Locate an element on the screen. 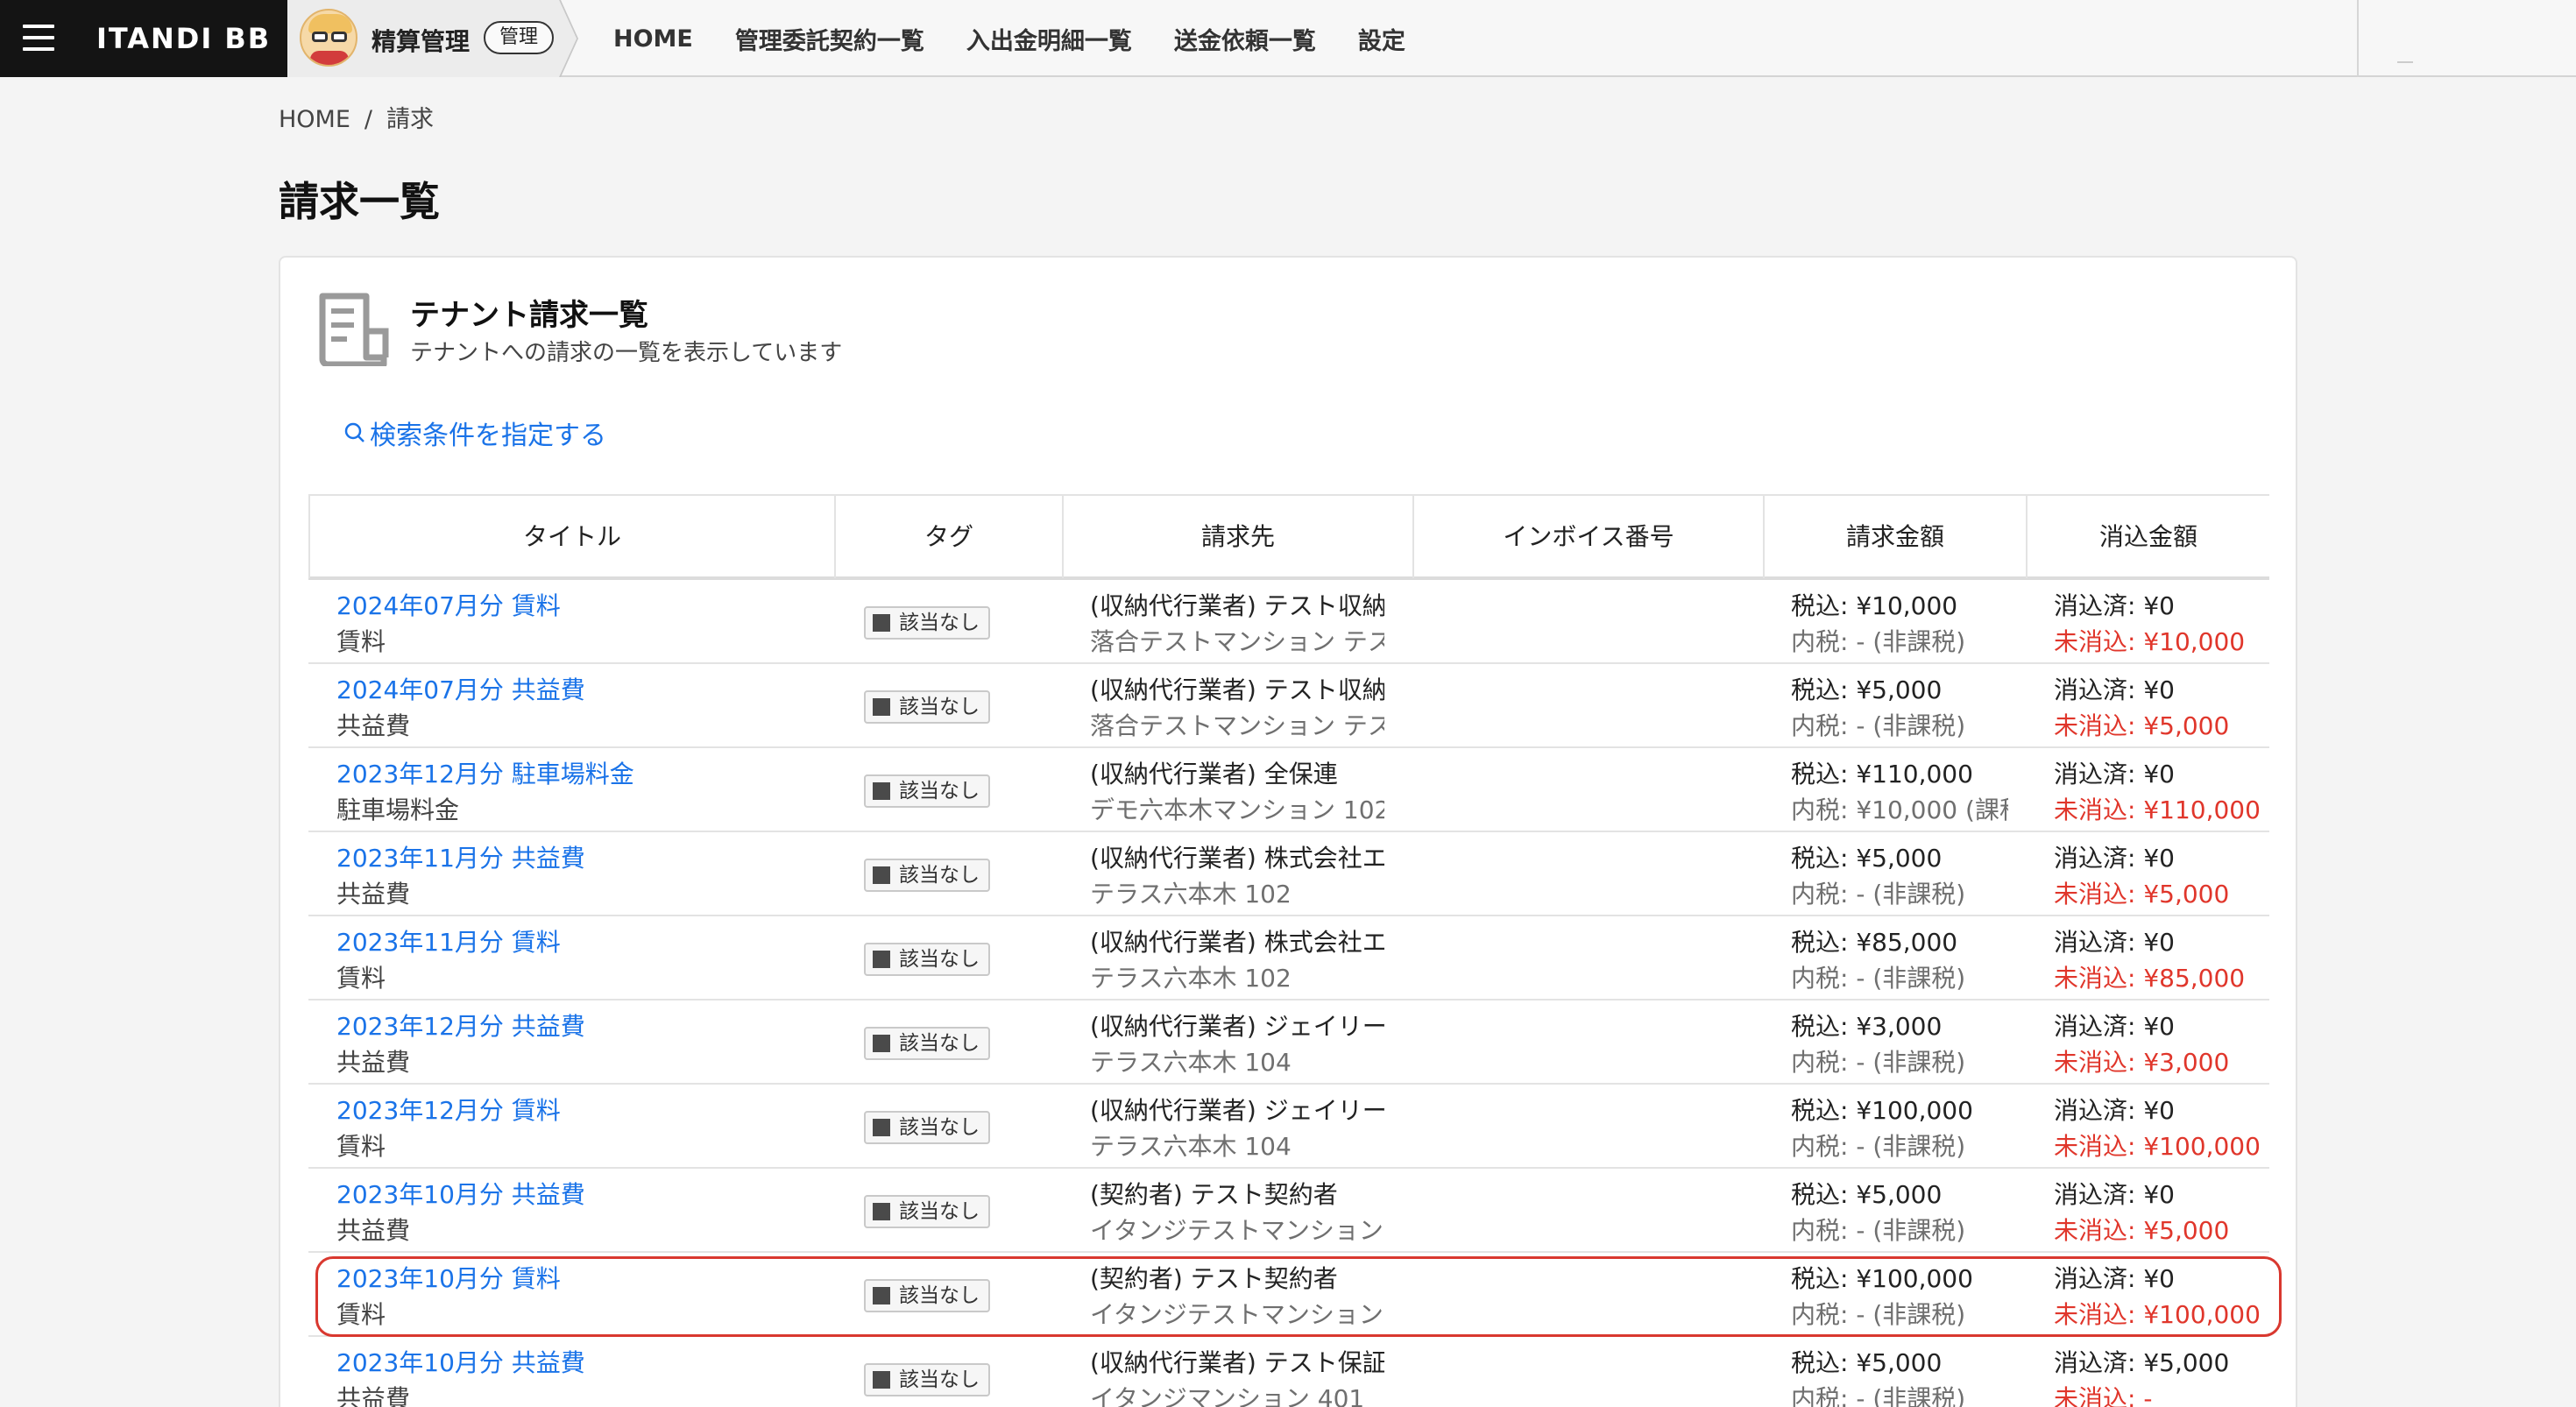  invoice-title-link: 2023年12月分 賃料 is located at coordinates (581, 1110).